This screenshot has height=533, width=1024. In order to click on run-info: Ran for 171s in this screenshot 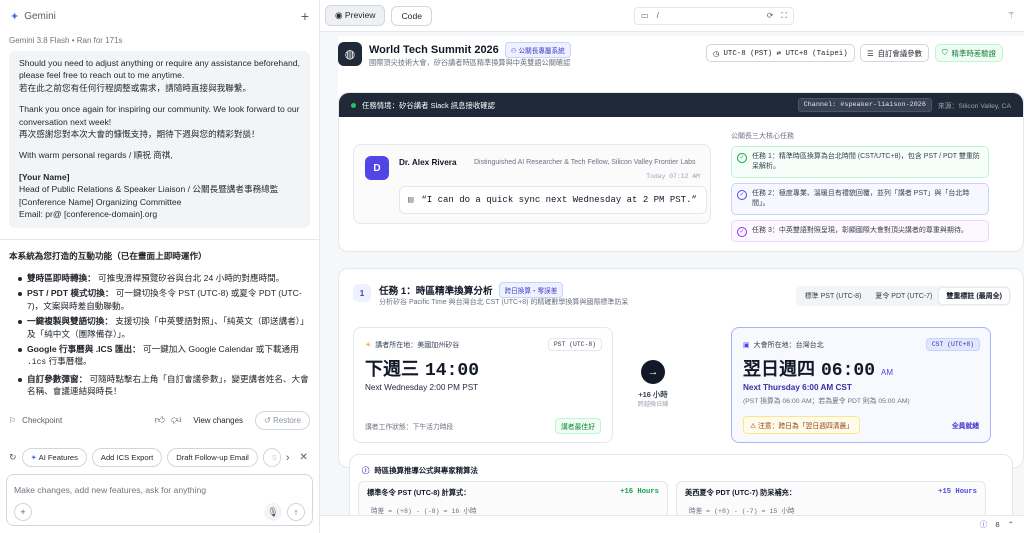, I will do `click(99, 40)`.